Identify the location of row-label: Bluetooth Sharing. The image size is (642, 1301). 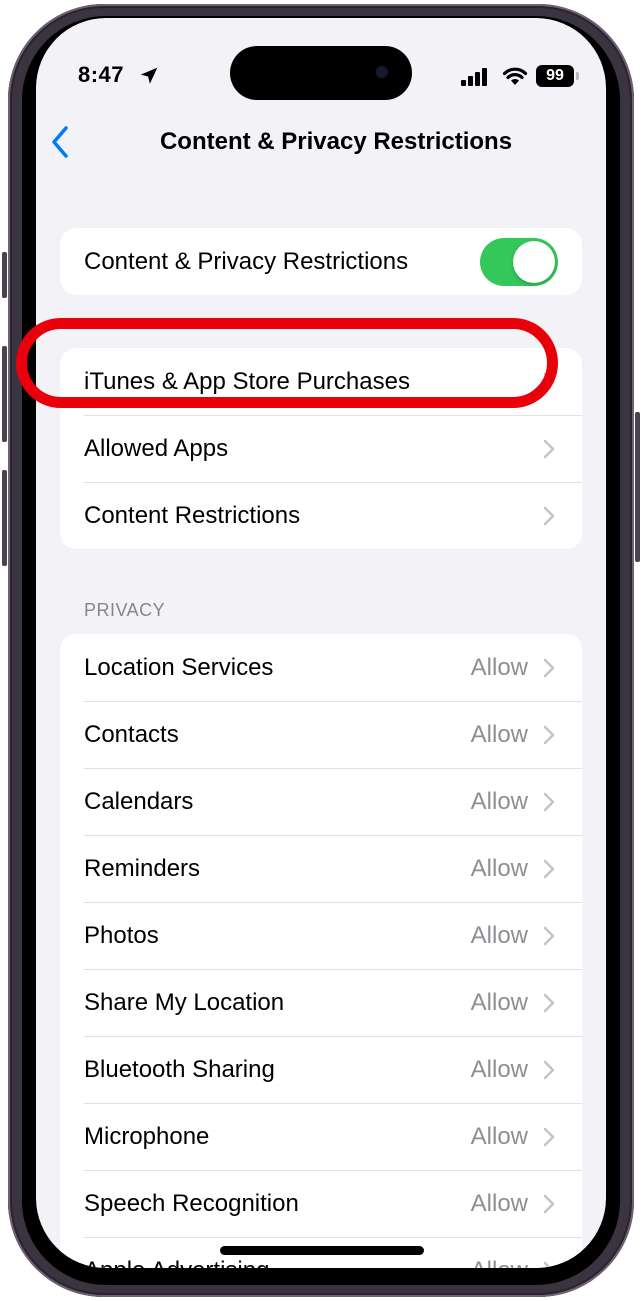
(179, 1069).